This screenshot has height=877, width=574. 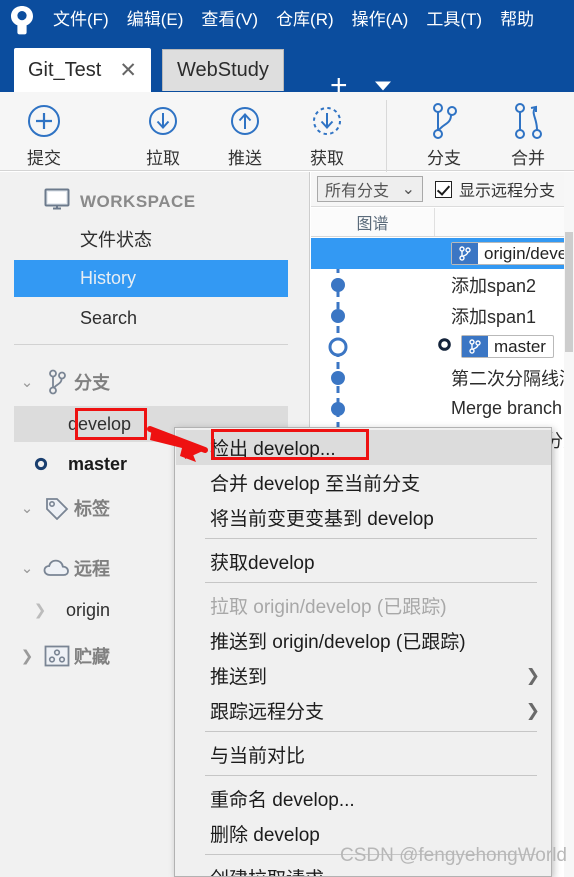 I want to click on menu-item-help: 帮助, so click(x=517, y=20).